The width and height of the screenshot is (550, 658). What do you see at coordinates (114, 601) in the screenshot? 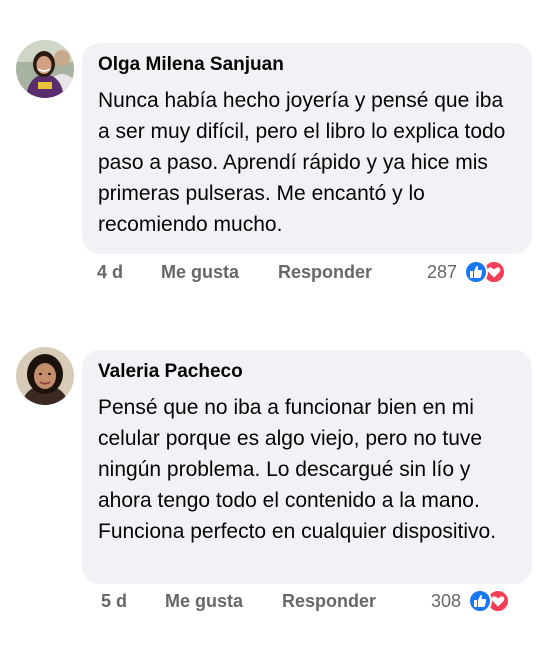
I see `comment-time: 5 d` at bounding box center [114, 601].